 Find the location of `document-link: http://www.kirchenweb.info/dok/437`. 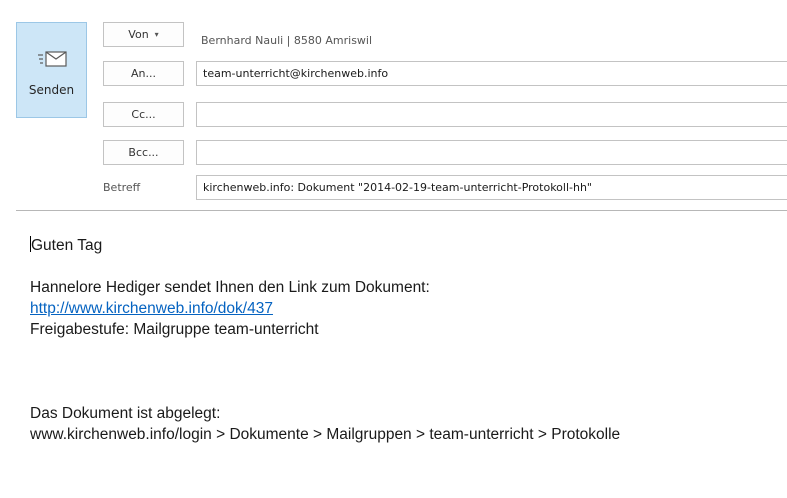

document-link: http://www.kirchenweb.info/dok/437 is located at coordinates (151, 308).